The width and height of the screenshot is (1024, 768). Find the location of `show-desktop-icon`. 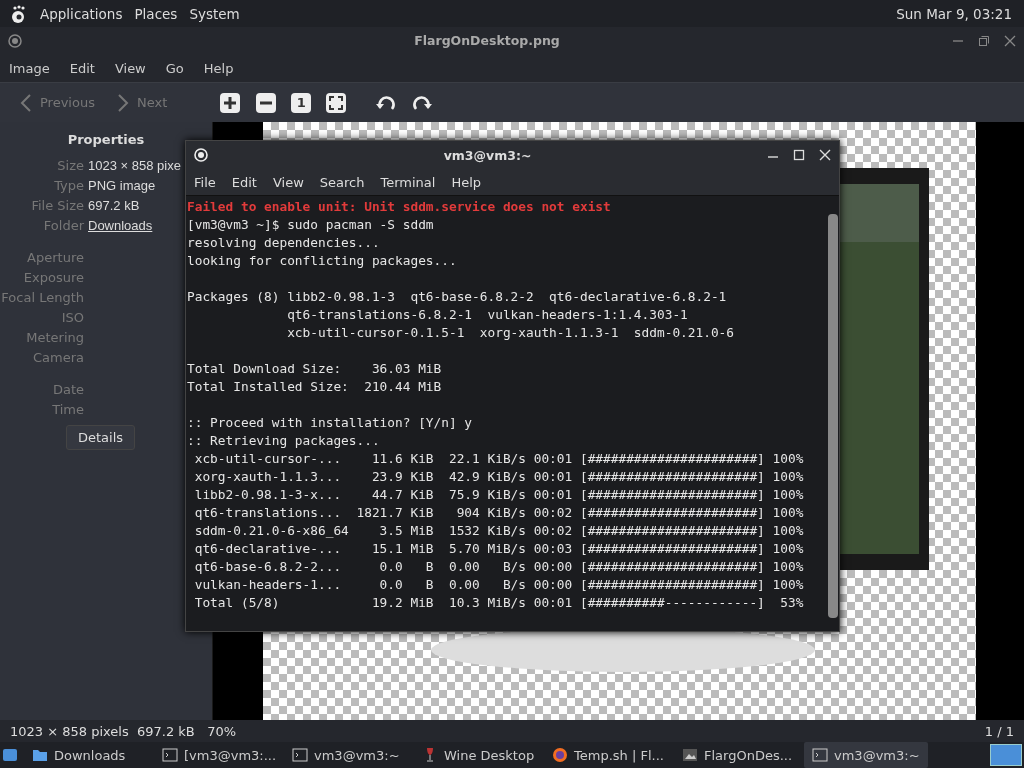

show-desktop-icon is located at coordinates (10, 755).